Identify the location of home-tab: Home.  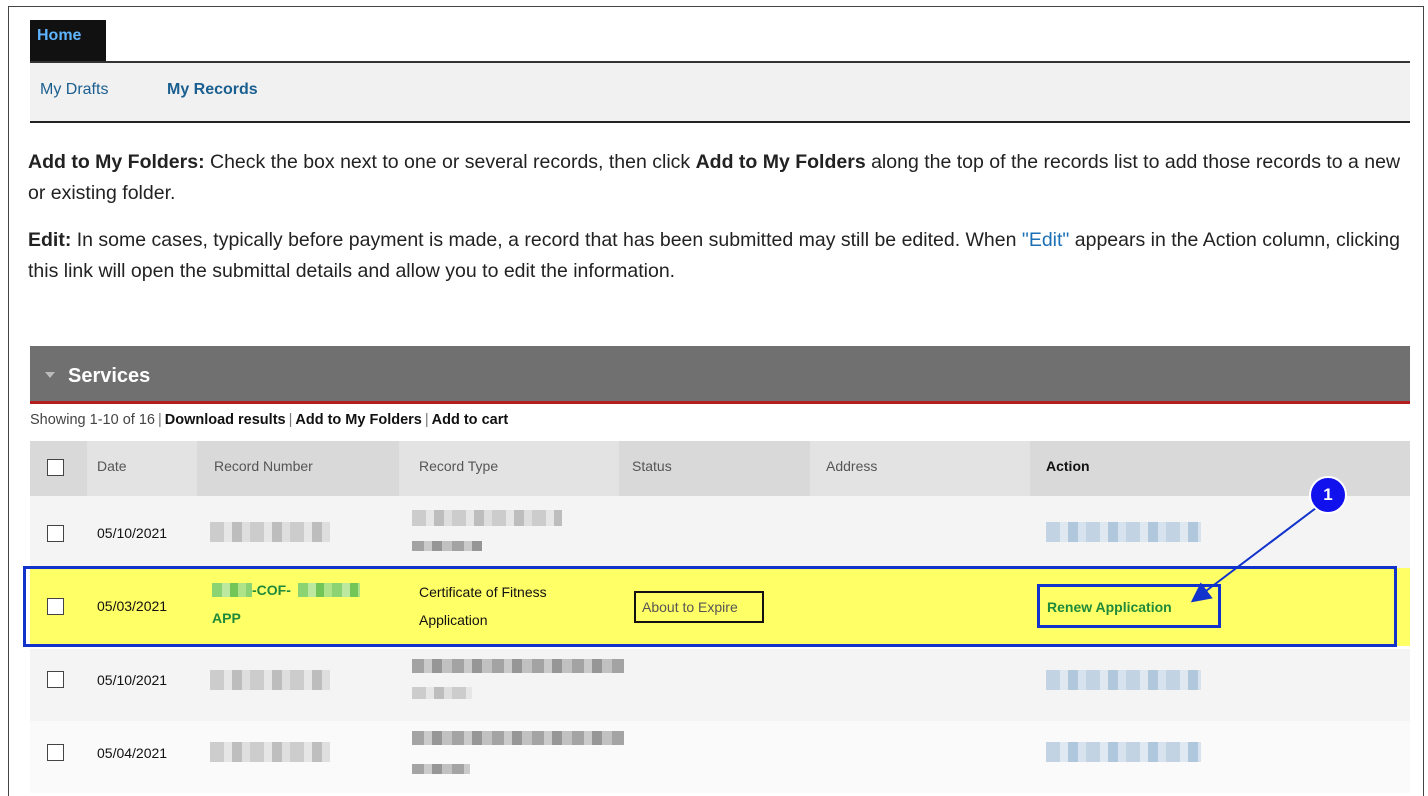
(68, 44).